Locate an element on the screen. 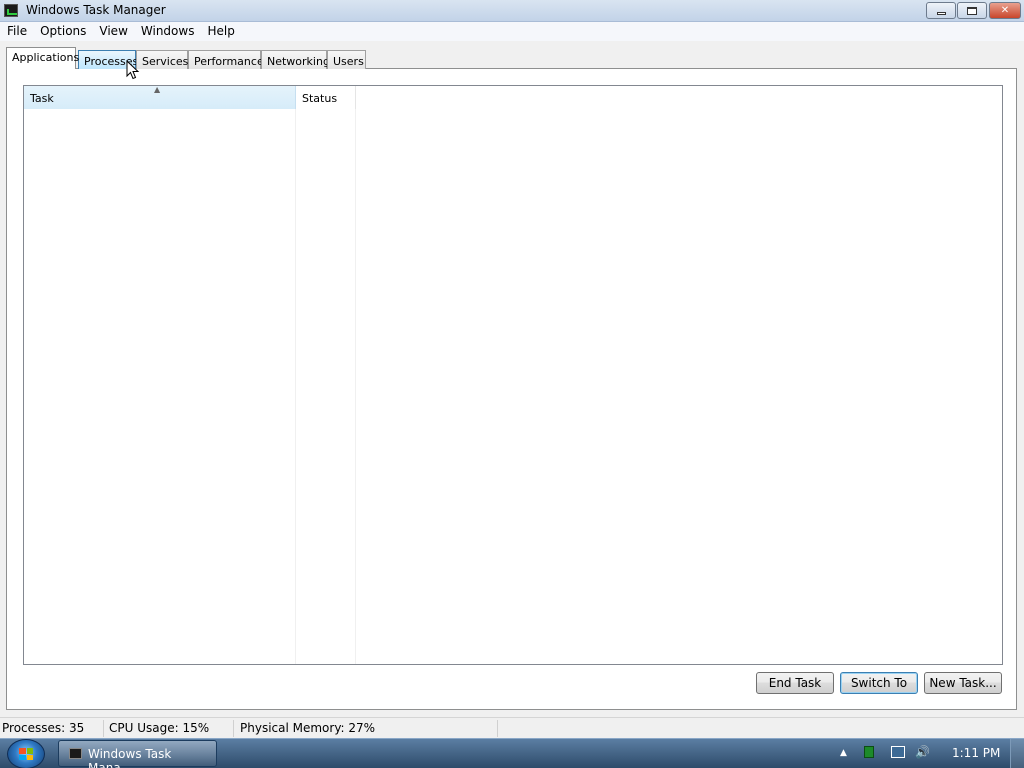  network-icon is located at coordinates (898, 752).